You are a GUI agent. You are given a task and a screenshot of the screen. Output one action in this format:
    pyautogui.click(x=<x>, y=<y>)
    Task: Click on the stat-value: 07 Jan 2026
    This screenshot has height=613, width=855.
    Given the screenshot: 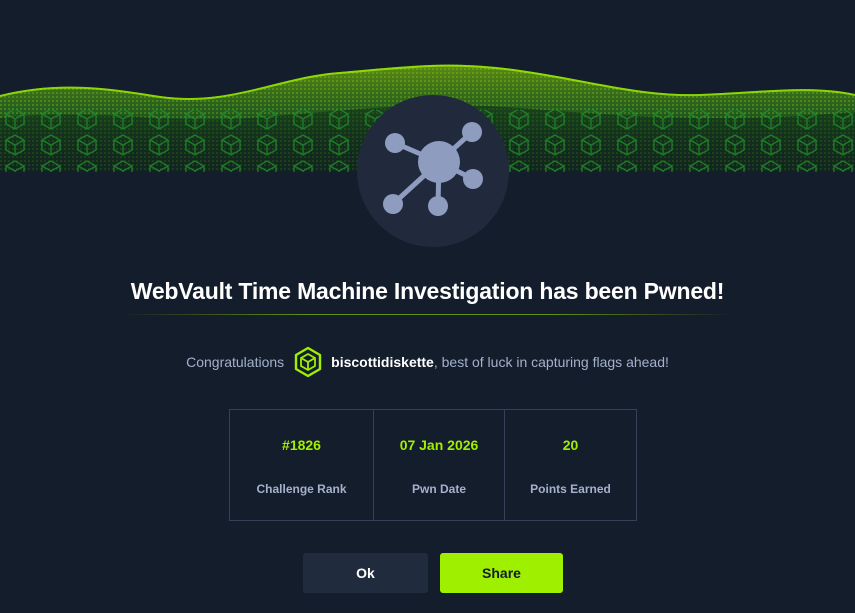 What is the action you would take?
    pyautogui.click(x=439, y=445)
    